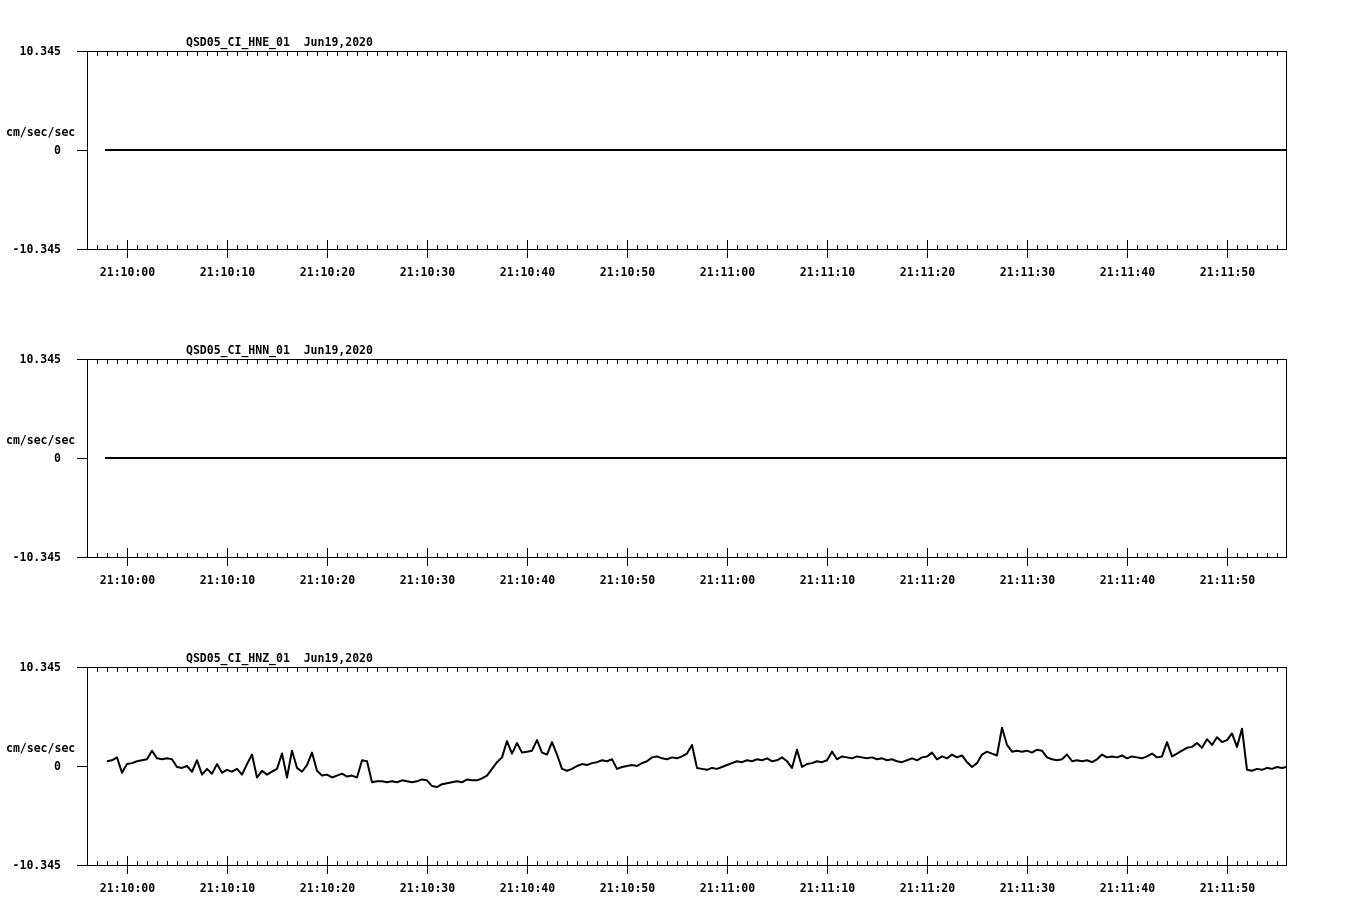 This screenshot has height=924, width=1358. What do you see at coordinates (279, 658) in the screenshot?
I see `chart-title: QSD05_CI_HNZ_01 Jun19,2020` at bounding box center [279, 658].